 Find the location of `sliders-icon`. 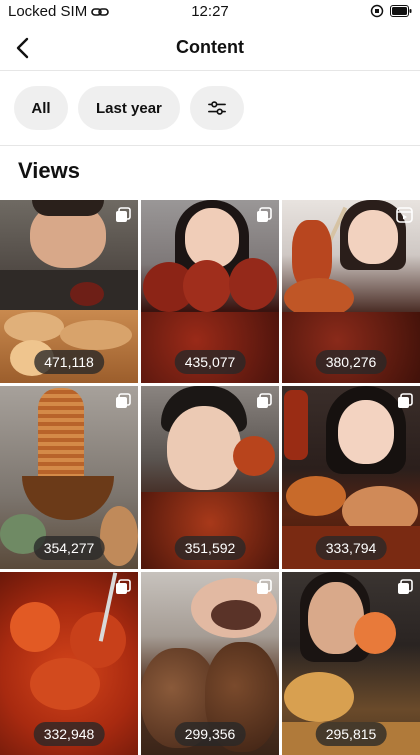

sliders-icon is located at coordinates (216, 108).